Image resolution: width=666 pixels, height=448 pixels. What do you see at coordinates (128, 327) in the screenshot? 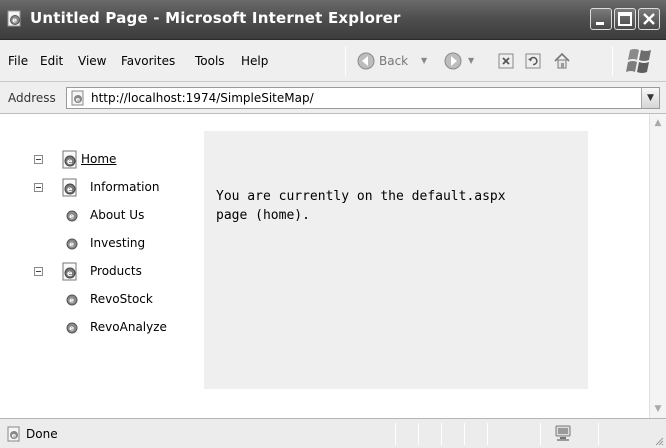
I see `tree-node-label: RevoAnalyze` at bounding box center [128, 327].